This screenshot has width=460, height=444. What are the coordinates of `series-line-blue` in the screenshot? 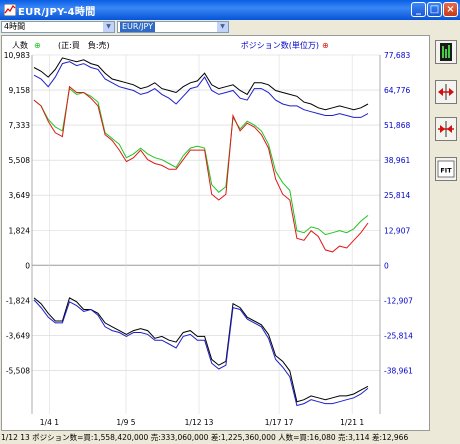 It's located at (201, 89).